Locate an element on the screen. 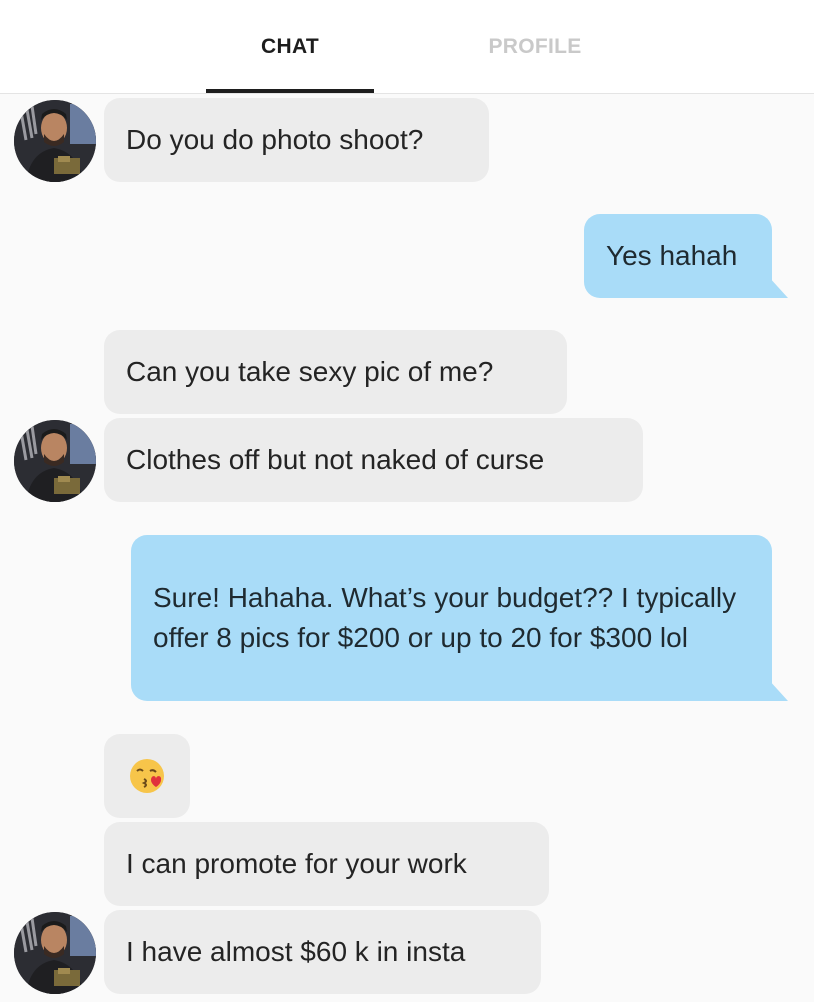  incoming-message: I can promote for your work is located at coordinates (326, 864).